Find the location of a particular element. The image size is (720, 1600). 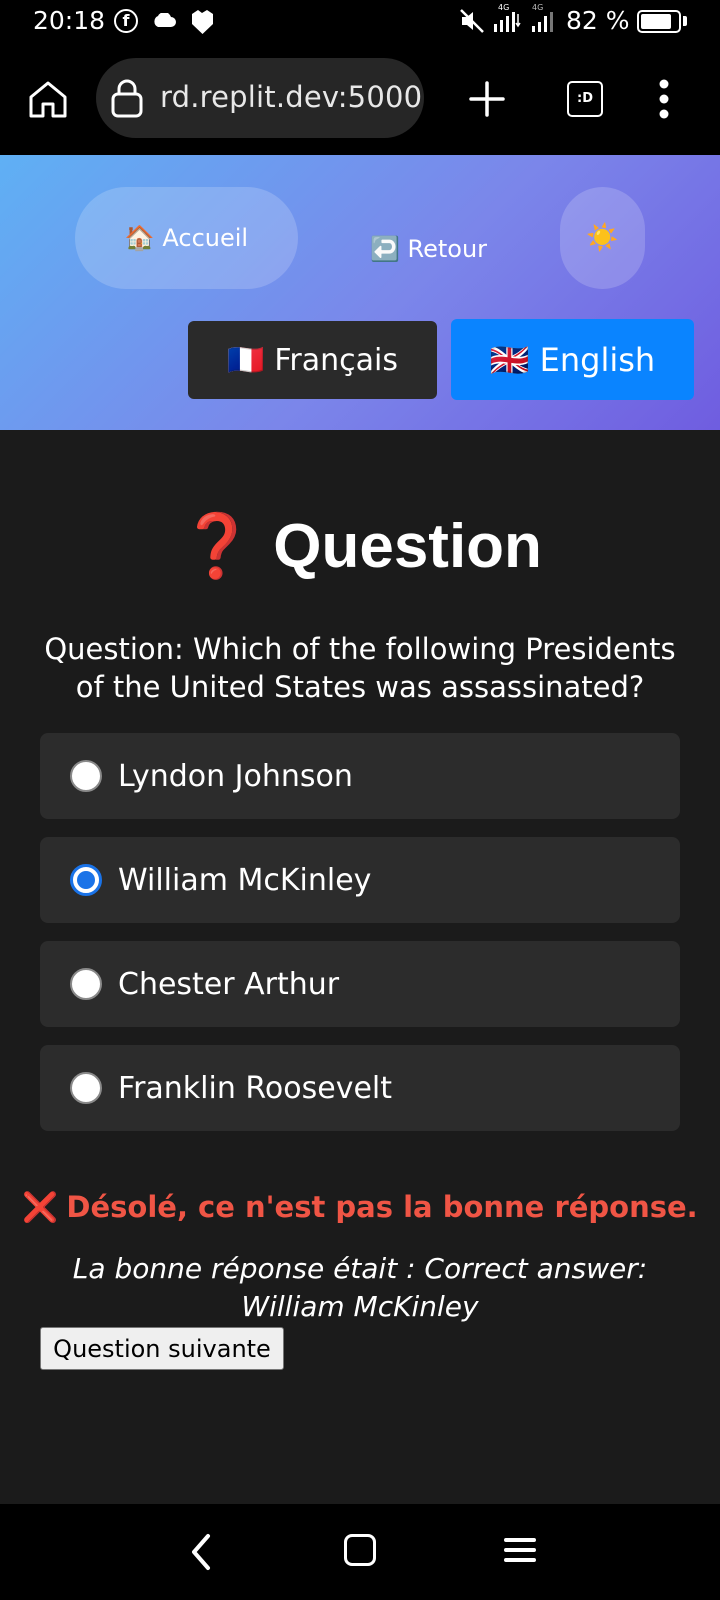

language-english-label: English is located at coordinates (597, 359).